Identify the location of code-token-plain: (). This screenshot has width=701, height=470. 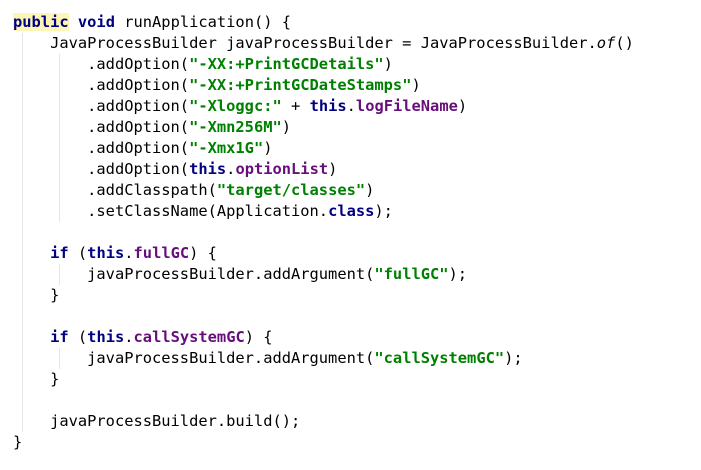
(624, 43).